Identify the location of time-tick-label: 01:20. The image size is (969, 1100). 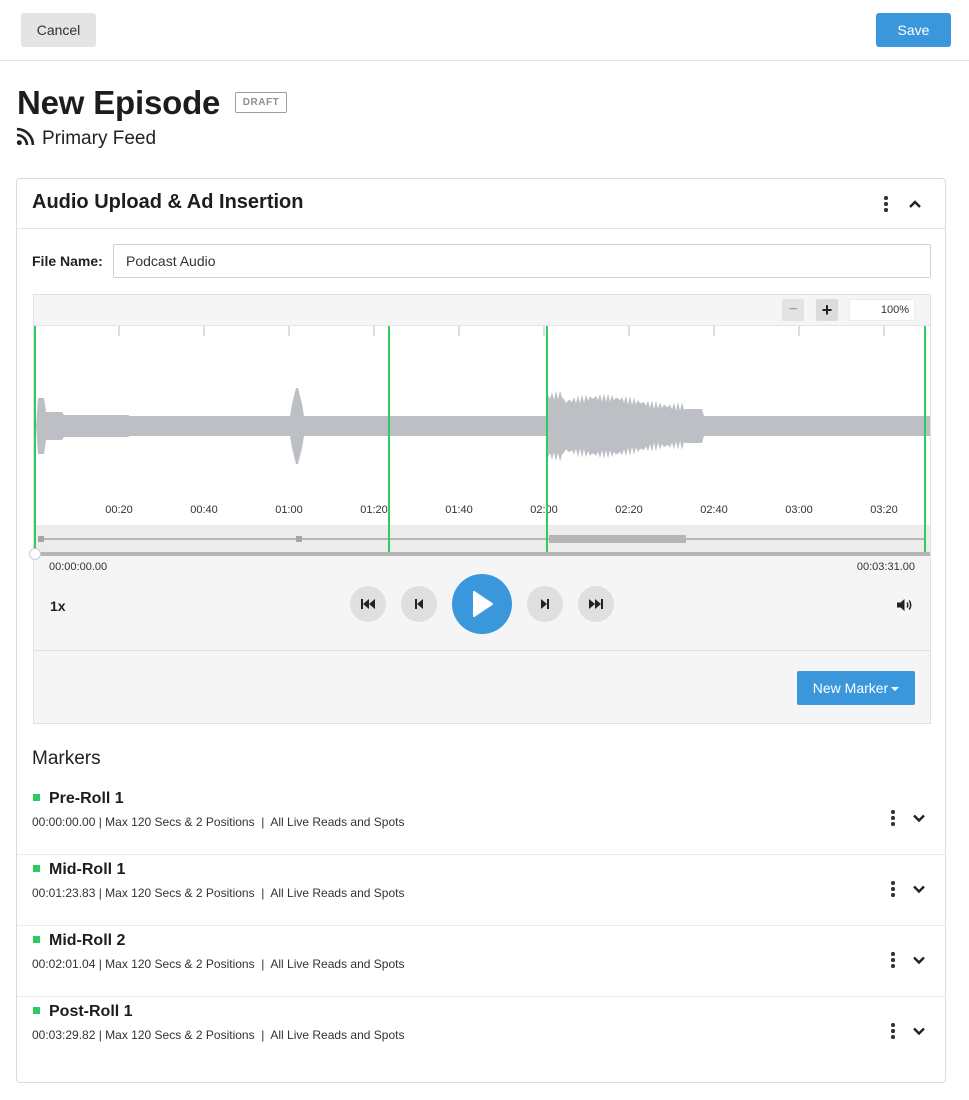
(374, 510).